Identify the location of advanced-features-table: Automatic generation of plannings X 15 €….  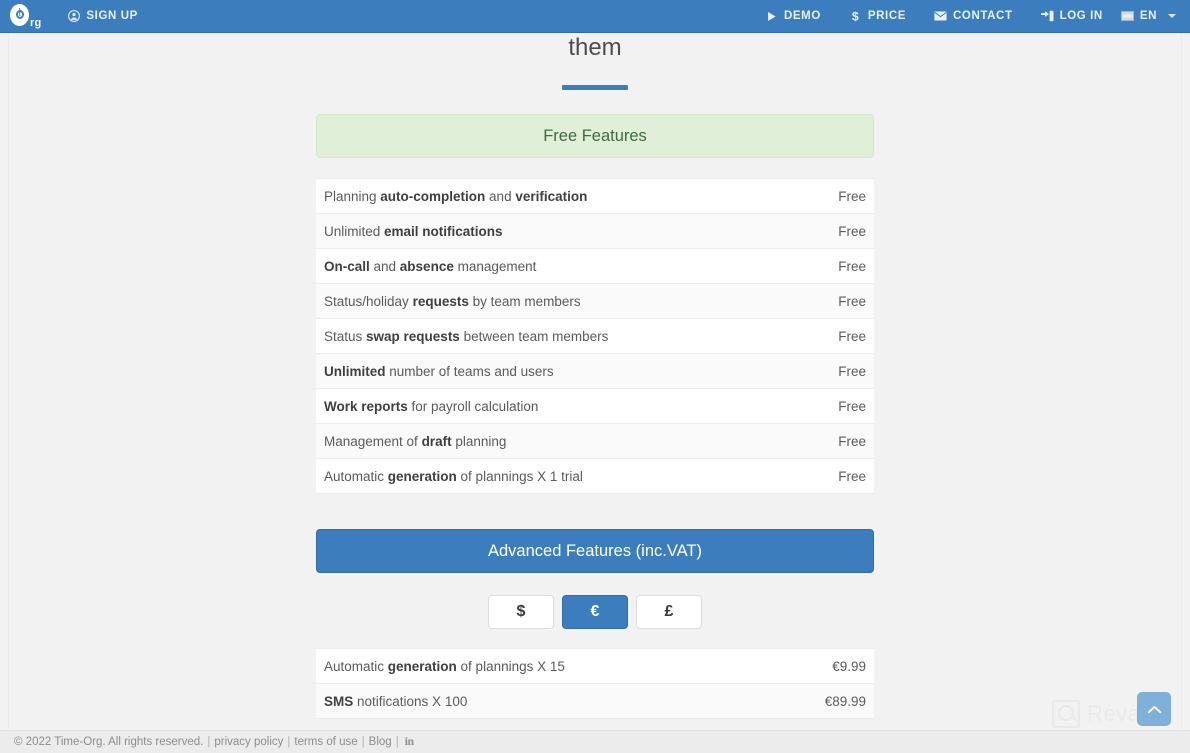
(595, 683).